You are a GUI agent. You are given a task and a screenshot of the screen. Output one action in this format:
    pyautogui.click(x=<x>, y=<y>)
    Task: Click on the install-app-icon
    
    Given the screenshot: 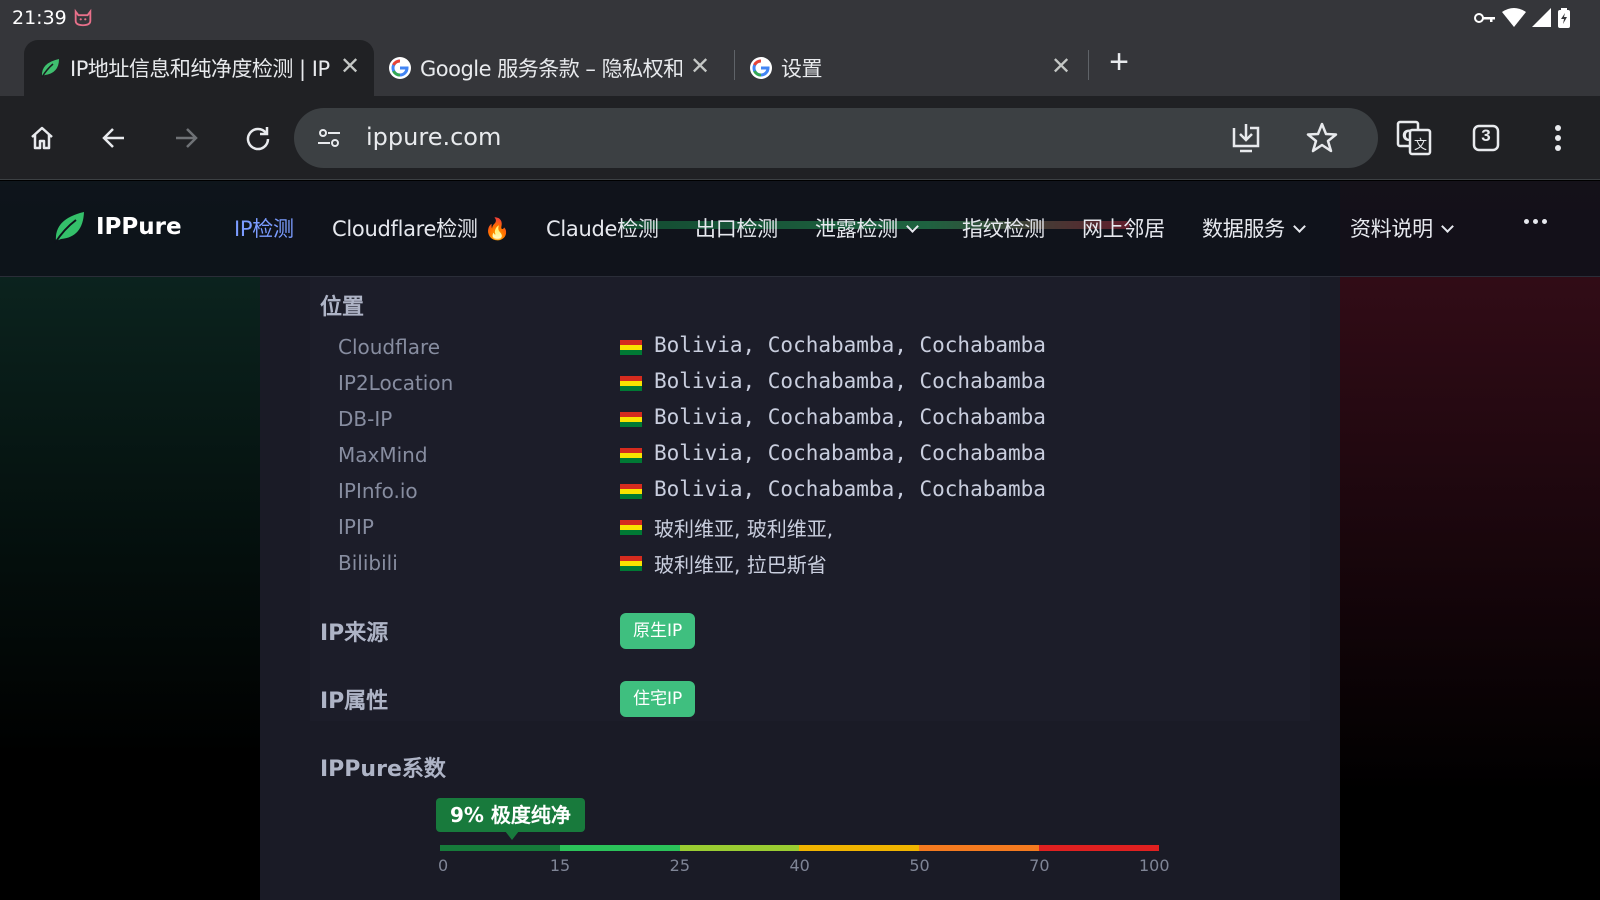 What is the action you would take?
    pyautogui.click(x=1246, y=138)
    